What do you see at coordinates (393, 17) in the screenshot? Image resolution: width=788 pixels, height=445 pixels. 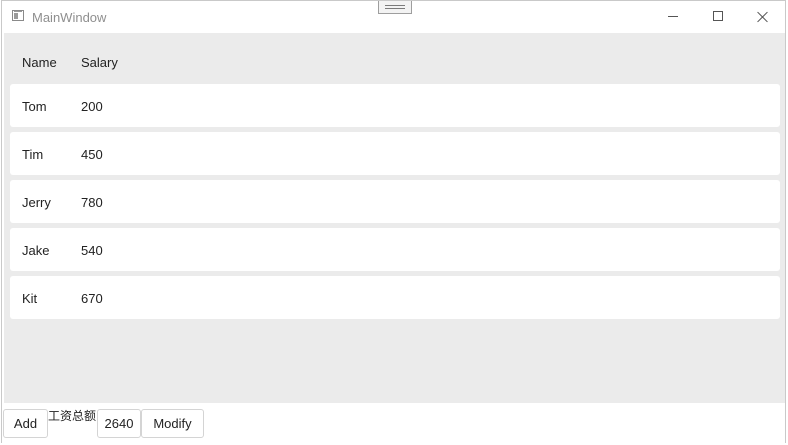 I see `title-bar: MainWindow` at bounding box center [393, 17].